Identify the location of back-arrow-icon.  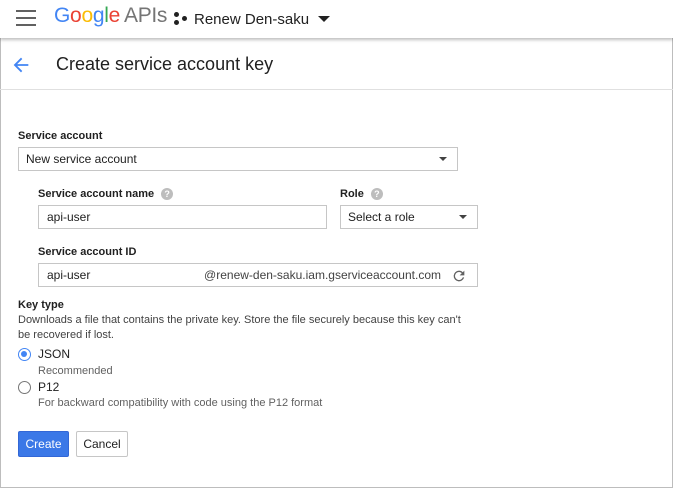
(21, 65).